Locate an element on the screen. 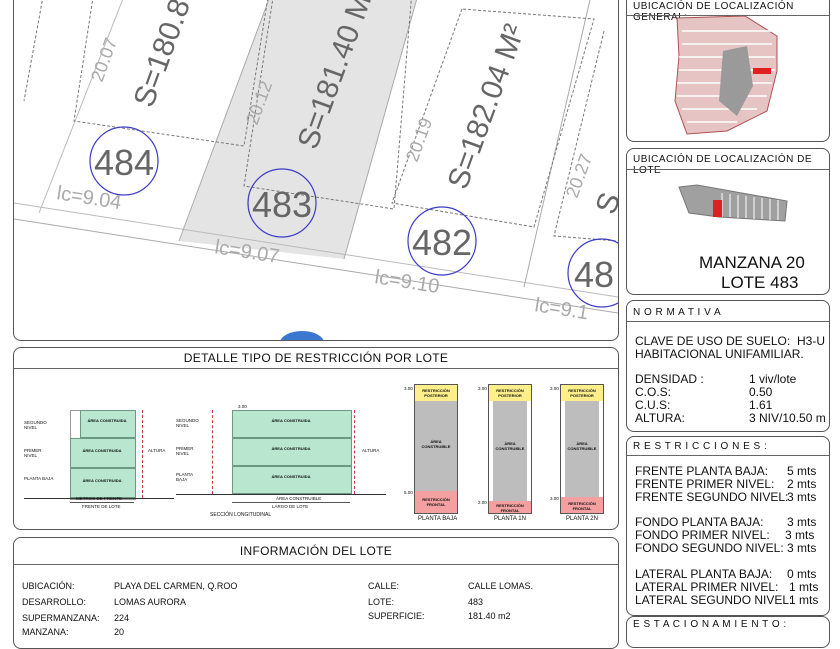  lateral-1n-label: LATERAL PRIMER NIVEL: is located at coordinates (707, 587).